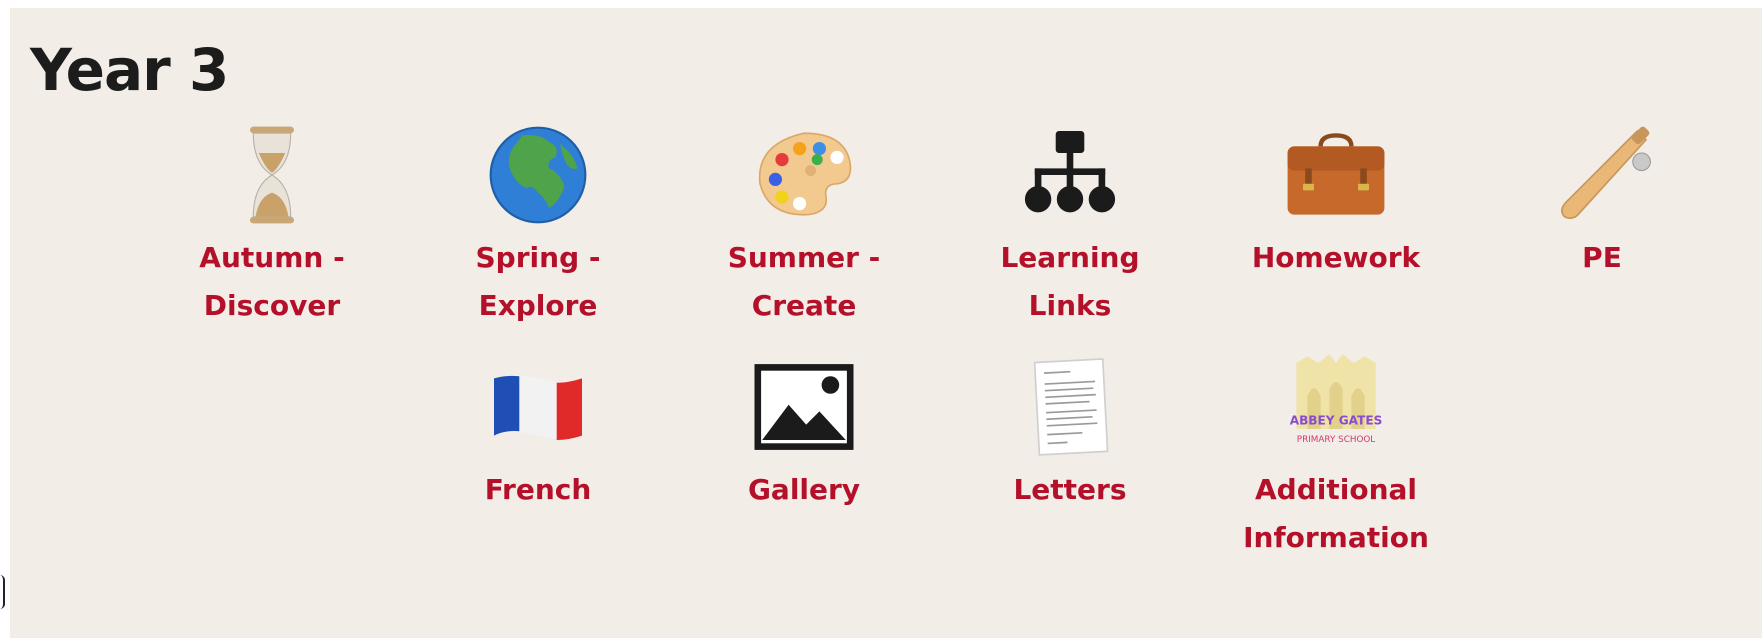 The width and height of the screenshot is (1762, 638). What do you see at coordinates (538, 281) in the screenshot?
I see `tile-label: Spring - Explore` at bounding box center [538, 281].